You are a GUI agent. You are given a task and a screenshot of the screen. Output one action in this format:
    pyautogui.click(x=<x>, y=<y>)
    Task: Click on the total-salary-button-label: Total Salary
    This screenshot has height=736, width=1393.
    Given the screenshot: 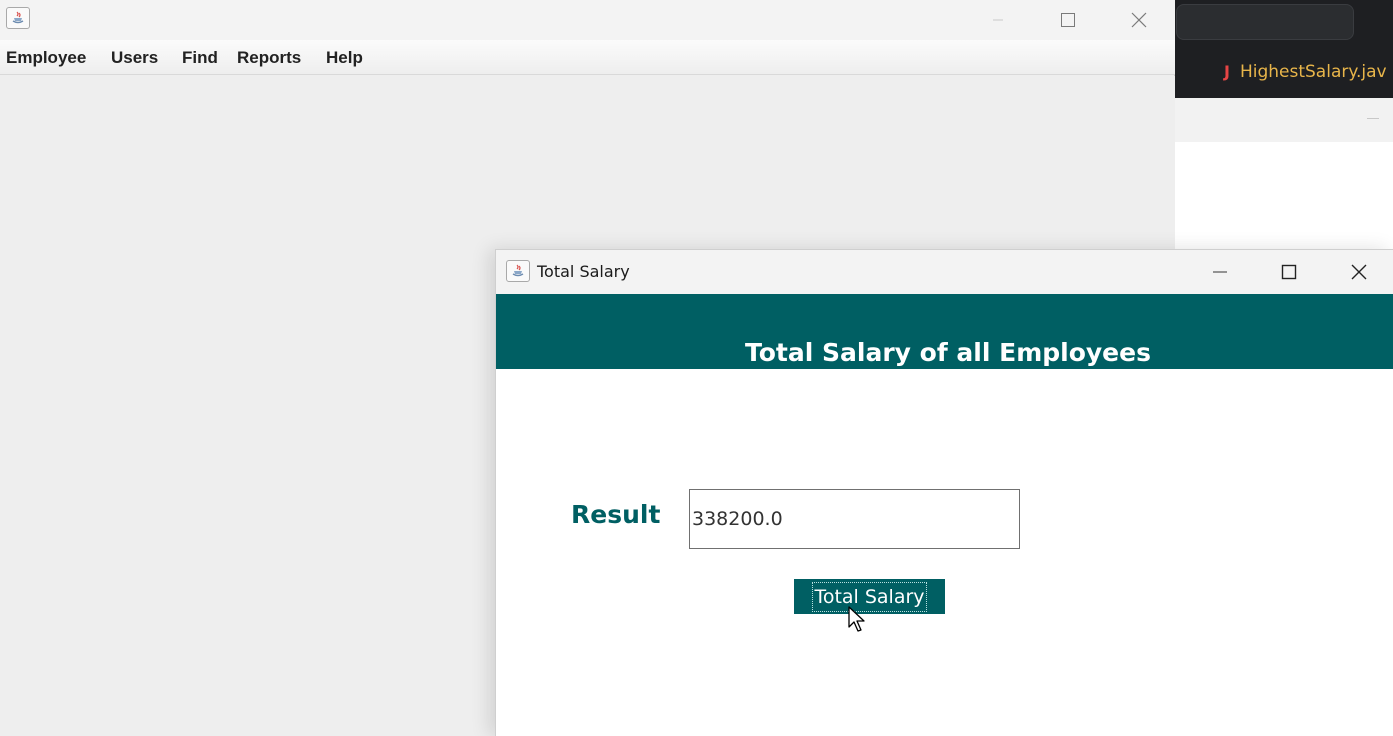 What is the action you would take?
    pyautogui.click(x=869, y=596)
    